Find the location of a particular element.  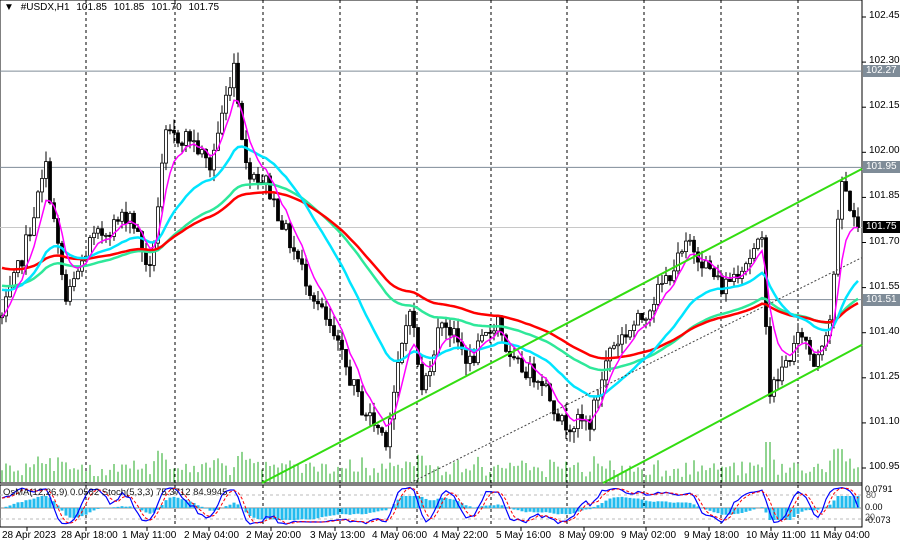

close-value: 101.75 is located at coordinates (204, 7).